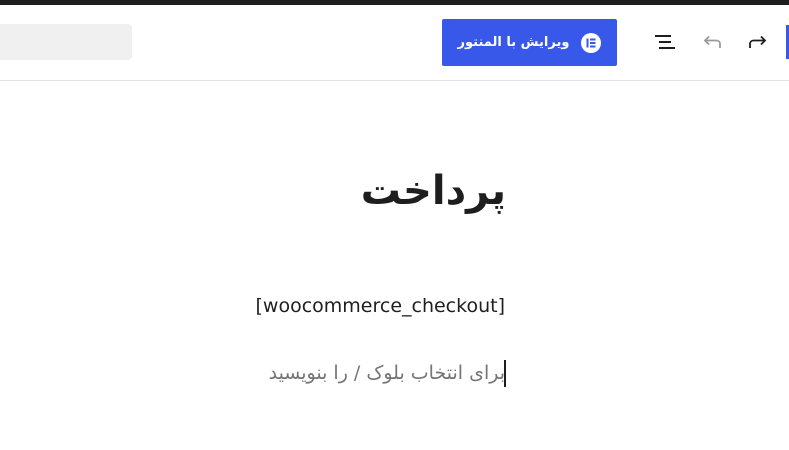  I want to click on text-caret, so click(505, 373).